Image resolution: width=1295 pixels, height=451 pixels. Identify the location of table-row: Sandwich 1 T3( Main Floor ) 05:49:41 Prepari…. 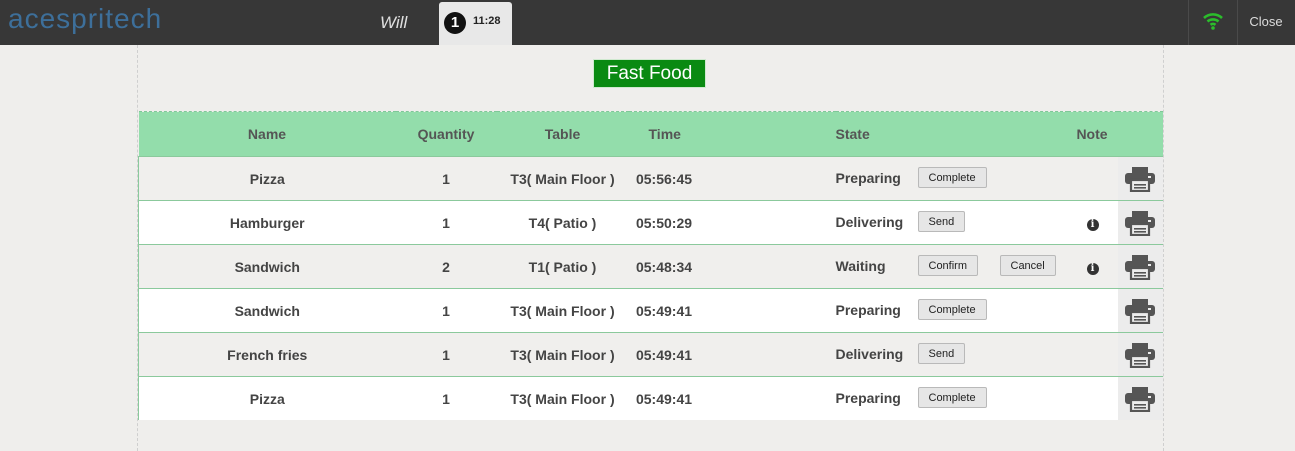
(650, 310).